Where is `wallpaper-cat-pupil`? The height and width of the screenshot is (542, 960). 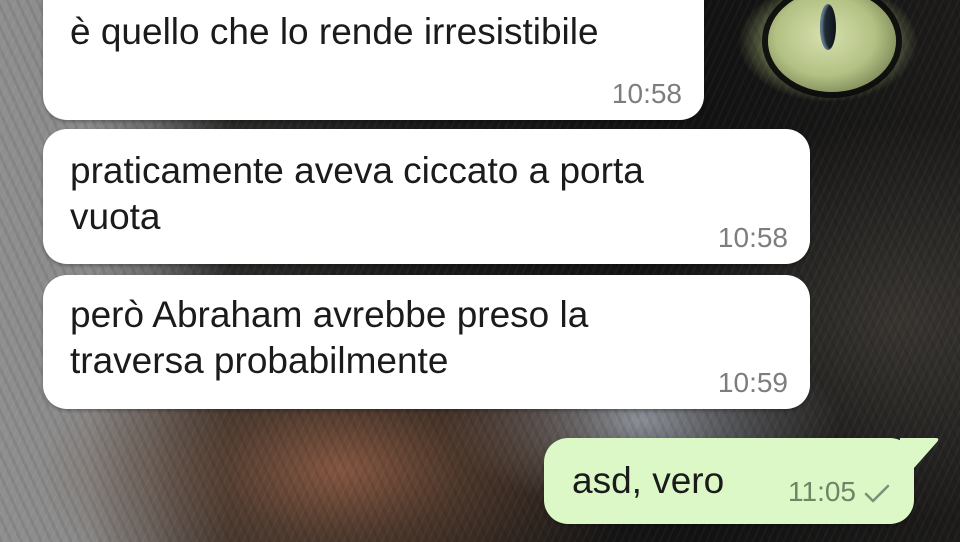
wallpaper-cat-pupil is located at coordinates (828, 27).